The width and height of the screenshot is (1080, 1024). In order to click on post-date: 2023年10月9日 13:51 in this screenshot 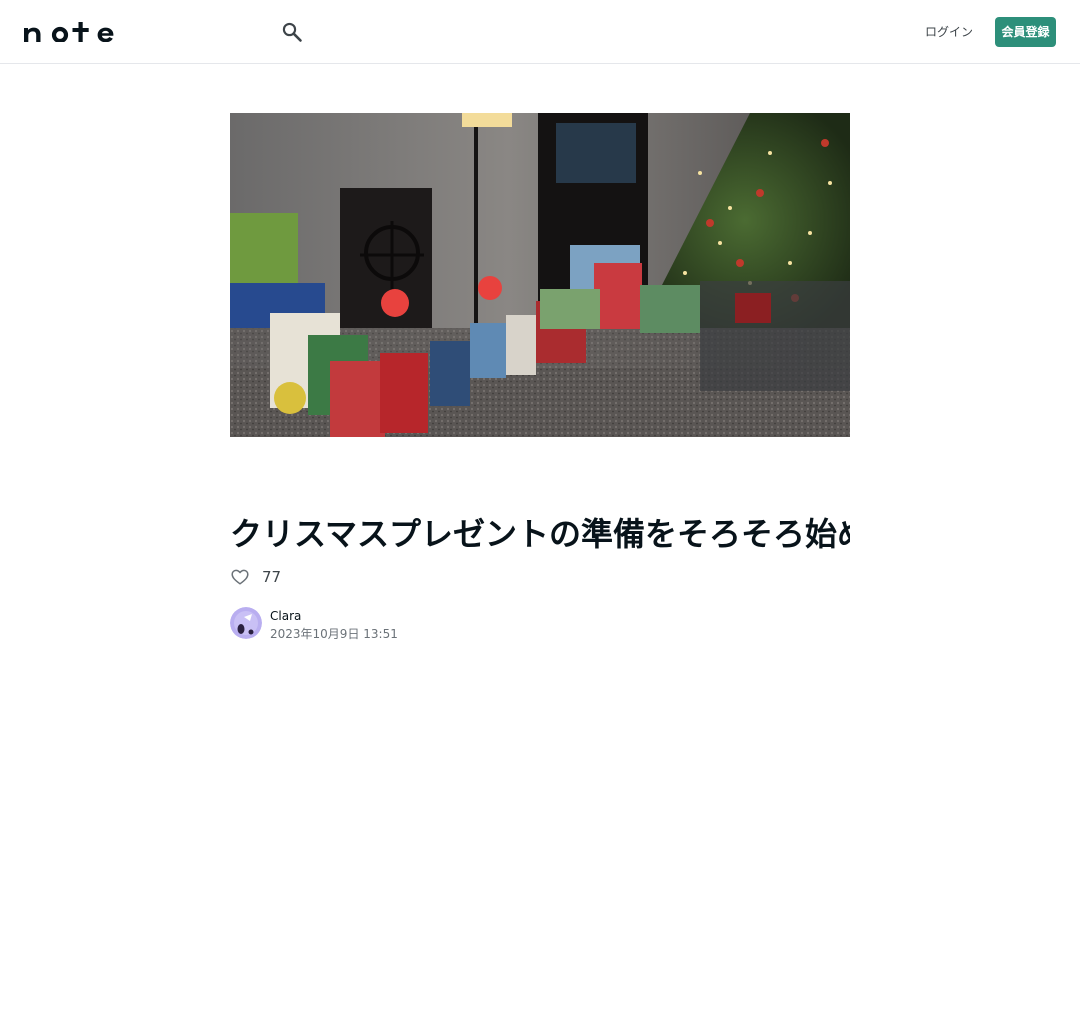, I will do `click(334, 634)`.